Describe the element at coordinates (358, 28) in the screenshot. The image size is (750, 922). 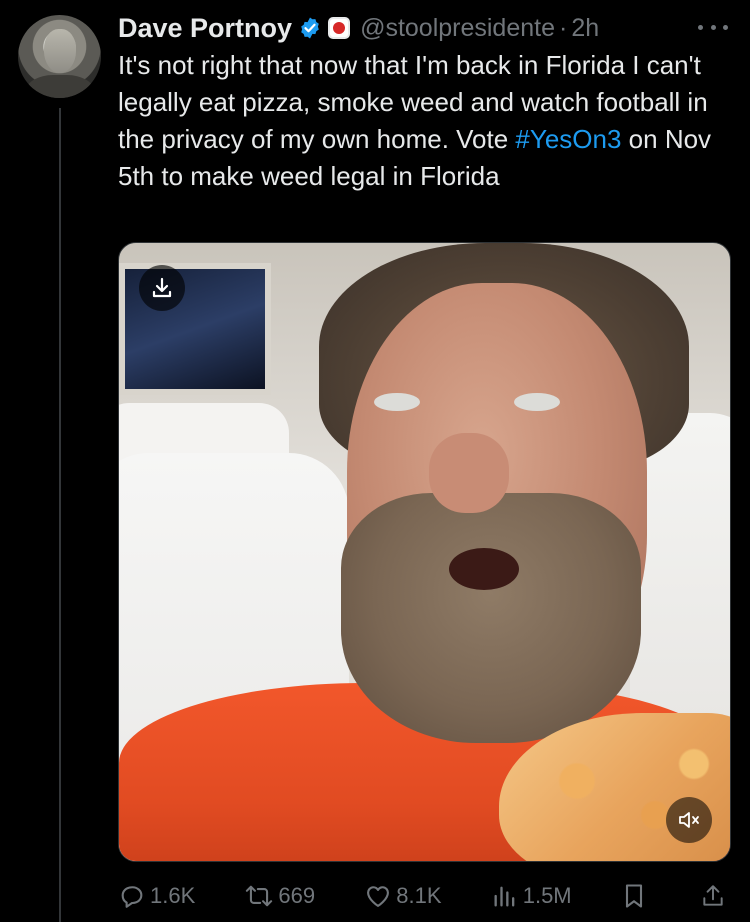
I see `tweet-header: Dave Portnoy @stoolpresidente · 2h` at that location.